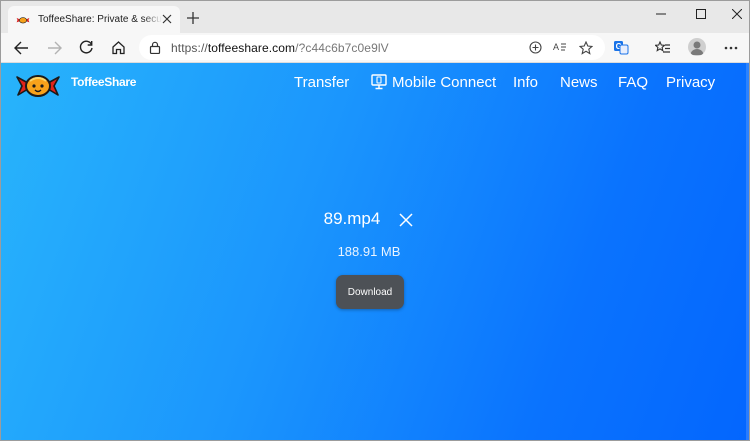  Describe the element at coordinates (730, 47) in the screenshot. I see `more-icon` at that location.